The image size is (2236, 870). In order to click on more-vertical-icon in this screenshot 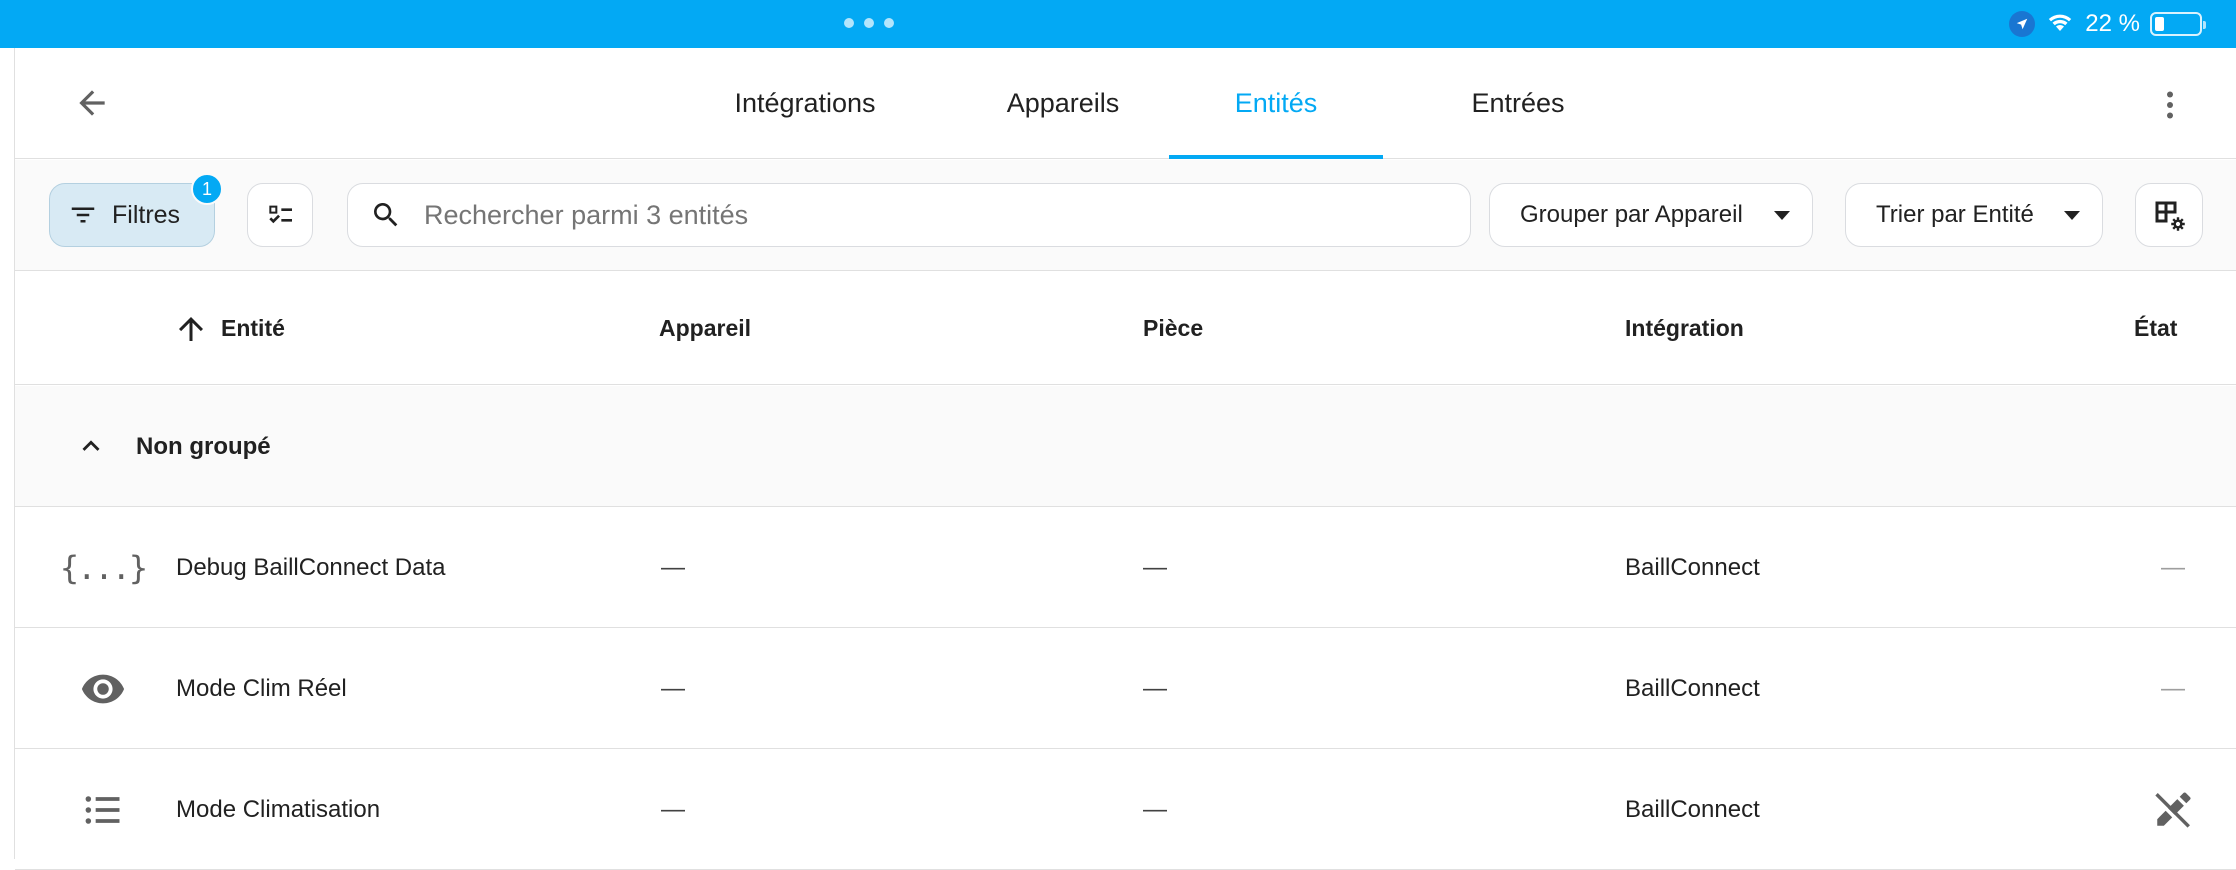, I will do `click(2170, 105)`.